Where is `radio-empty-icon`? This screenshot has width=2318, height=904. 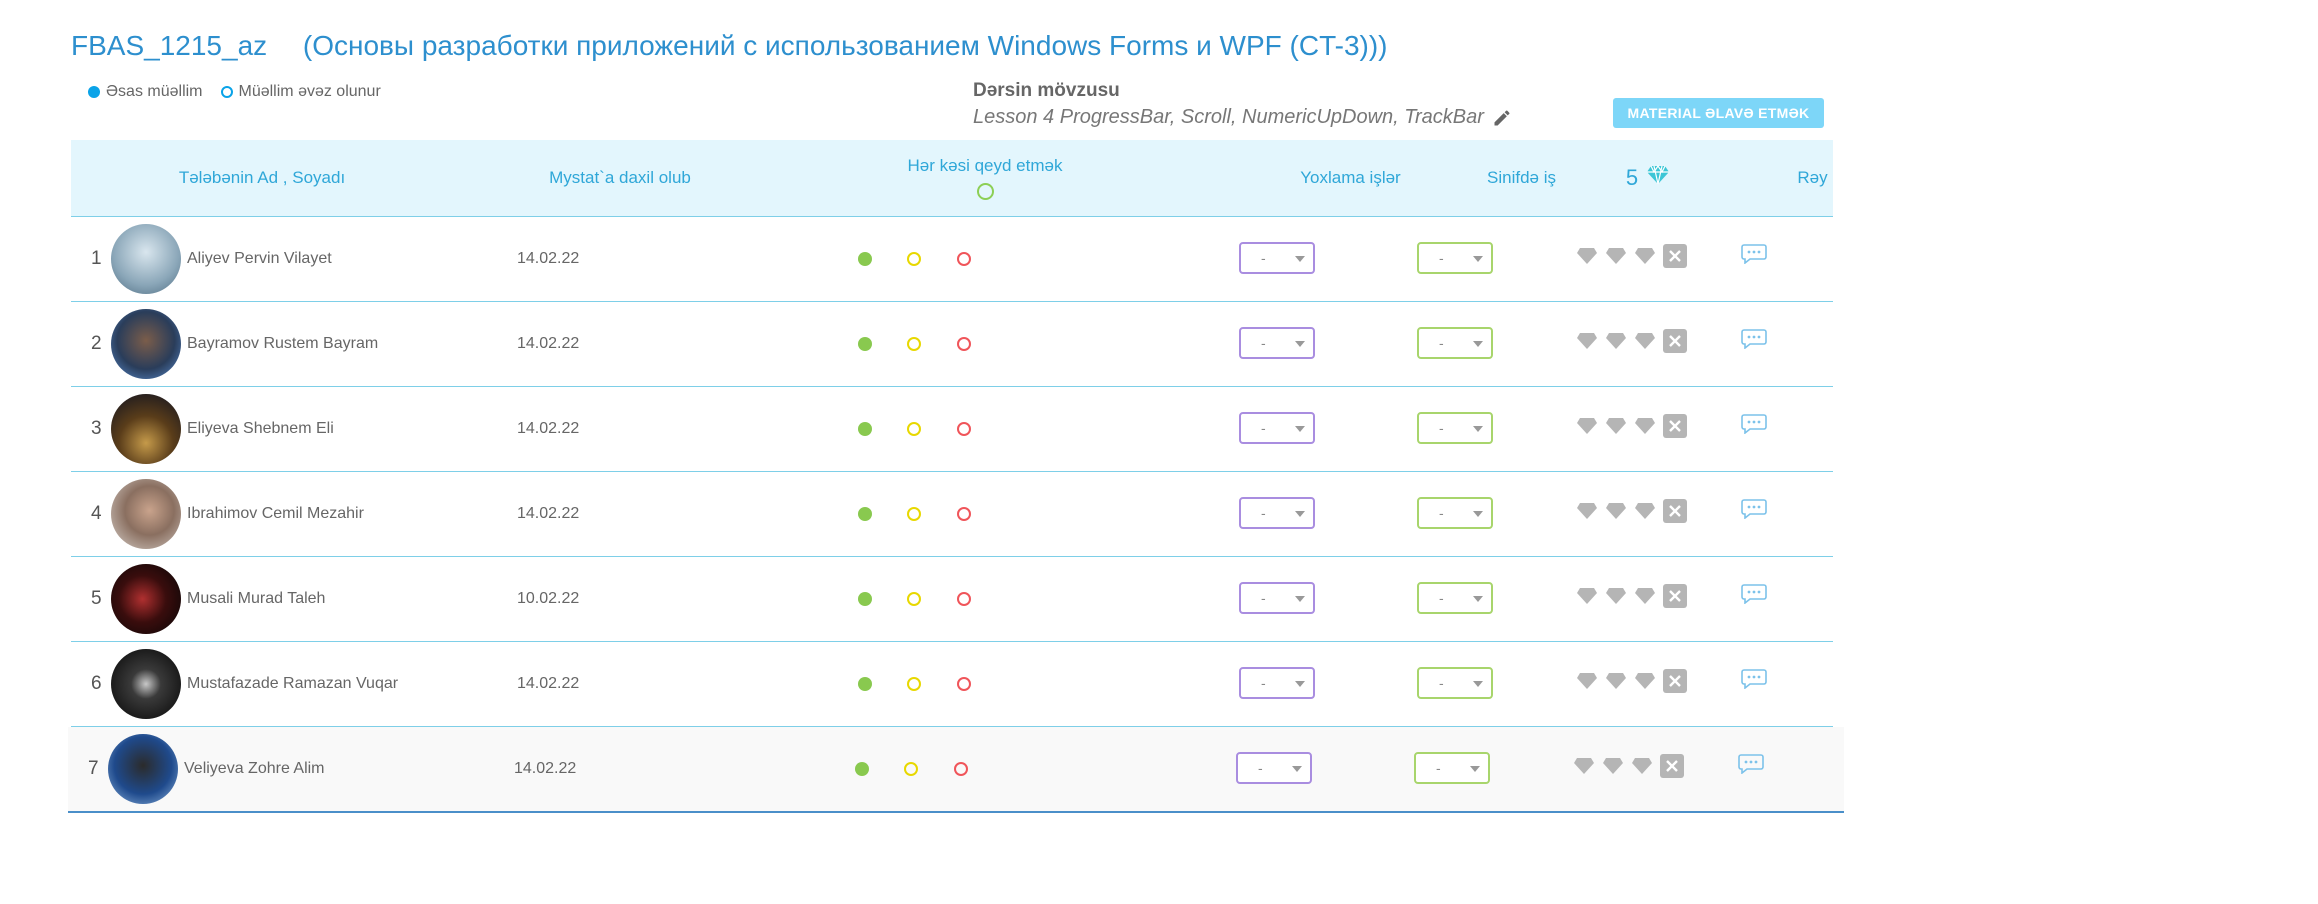 radio-empty-icon is located at coordinates (226, 92).